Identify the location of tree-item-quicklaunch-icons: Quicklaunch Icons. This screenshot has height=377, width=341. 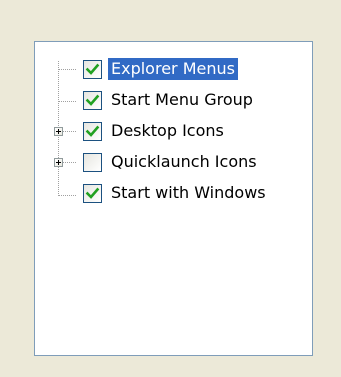
(184, 162).